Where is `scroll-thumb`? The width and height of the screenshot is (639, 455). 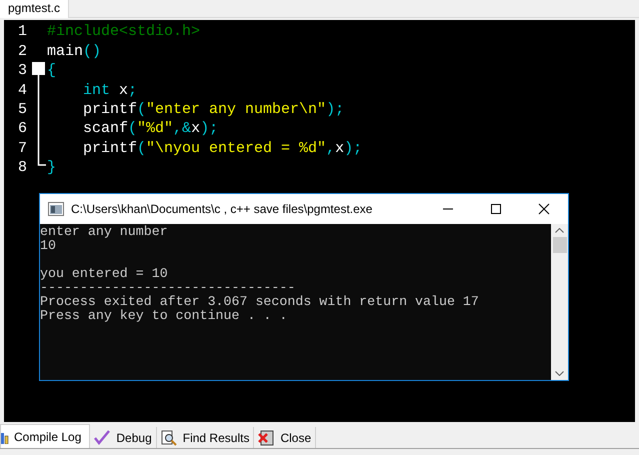
scroll-thumb is located at coordinates (559, 245).